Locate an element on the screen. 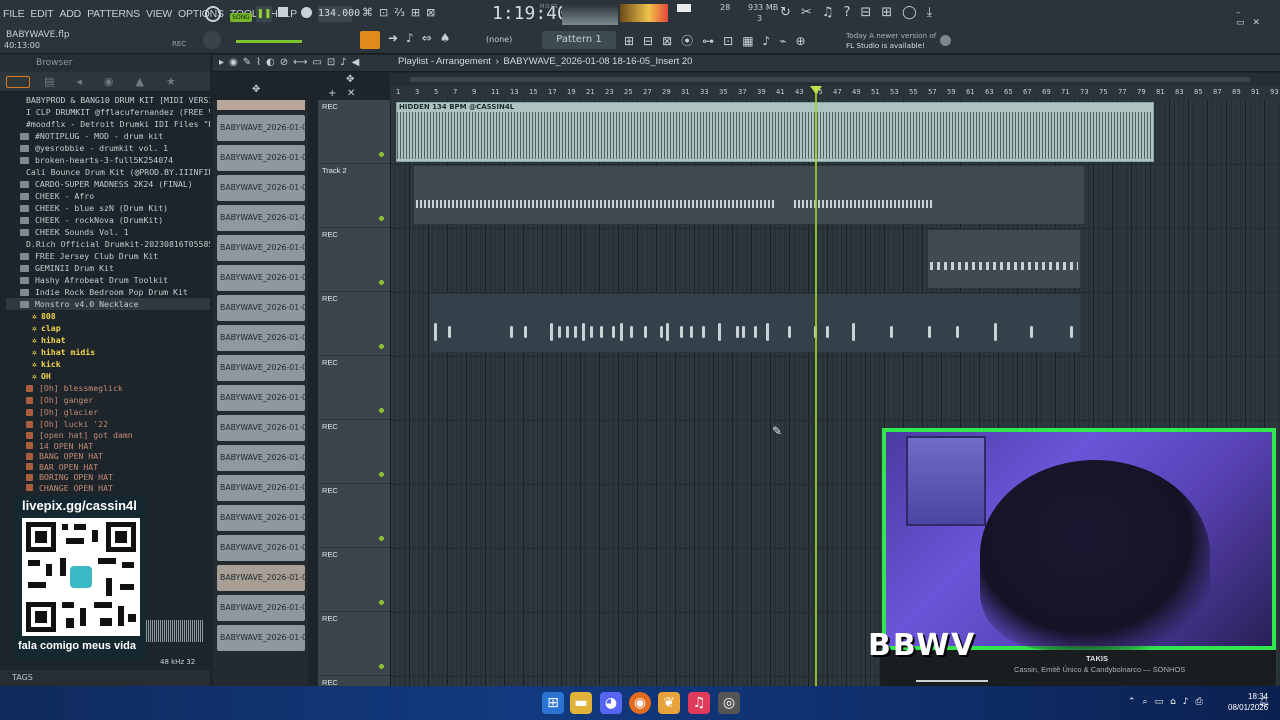 The image size is (1280, 720). notification-icon: 🔔︎ is located at coordinates (1263, 702).